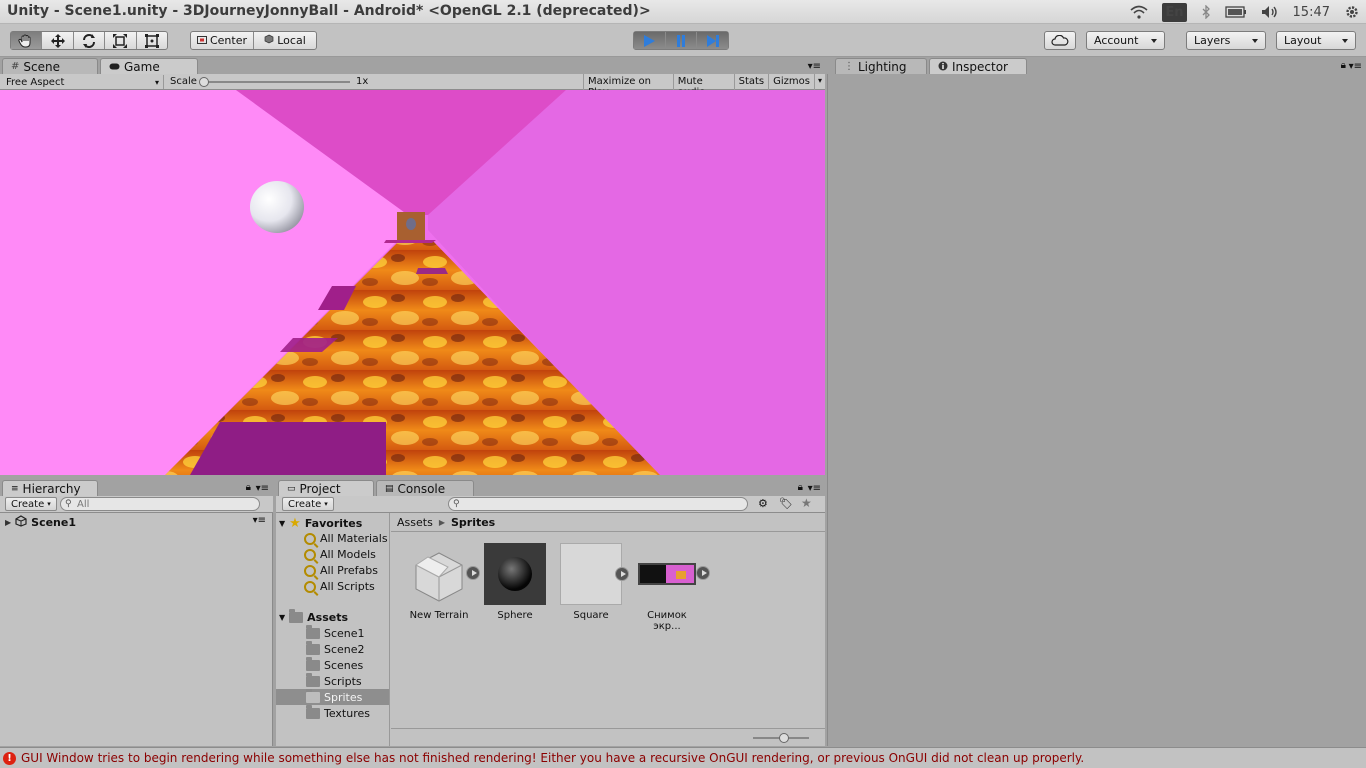 The image size is (1366, 768). I want to click on maximize-on-play-toggle: Maximize on Play, so click(628, 86).